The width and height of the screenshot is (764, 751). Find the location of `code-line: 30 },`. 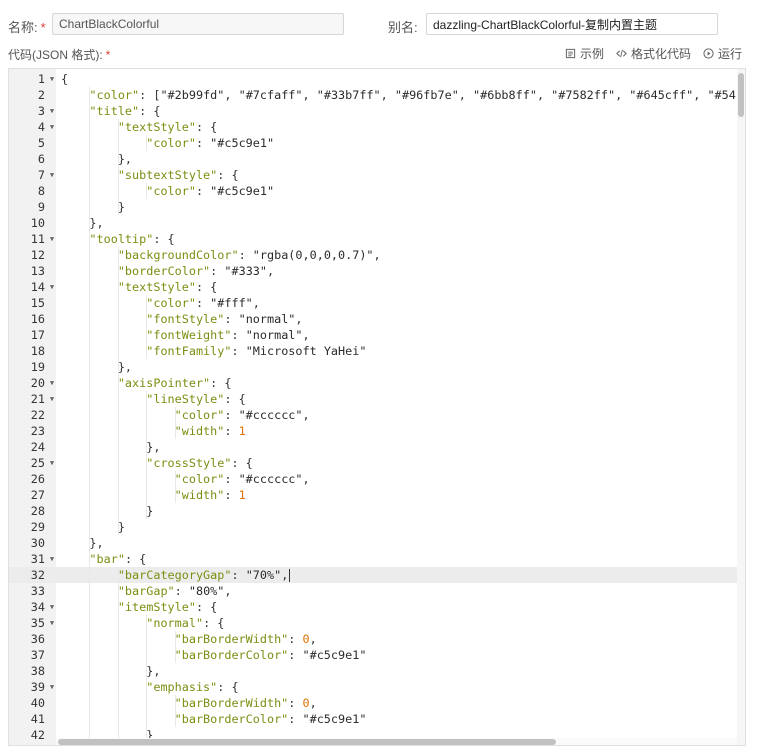

code-line: 30 }, is located at coordinates (373, 543).